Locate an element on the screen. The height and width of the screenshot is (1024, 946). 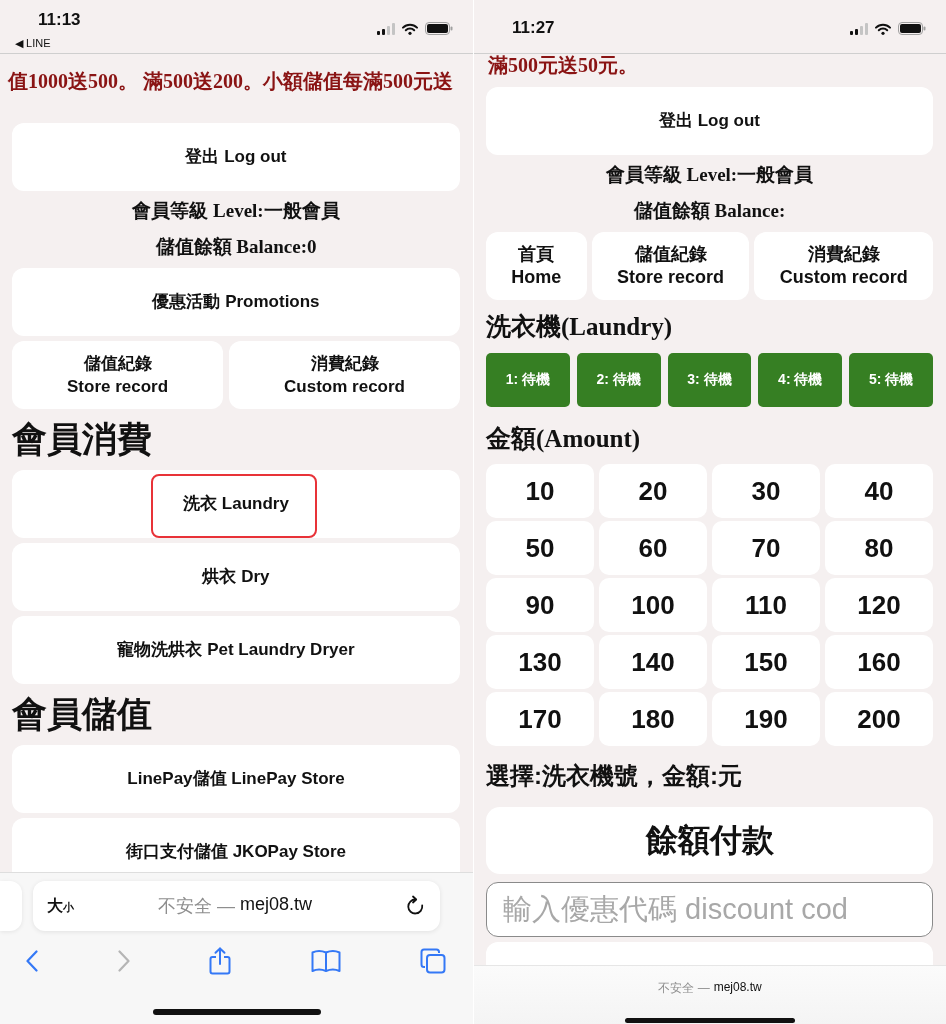
amount-button: 140 is located at coordinates (653, 662).